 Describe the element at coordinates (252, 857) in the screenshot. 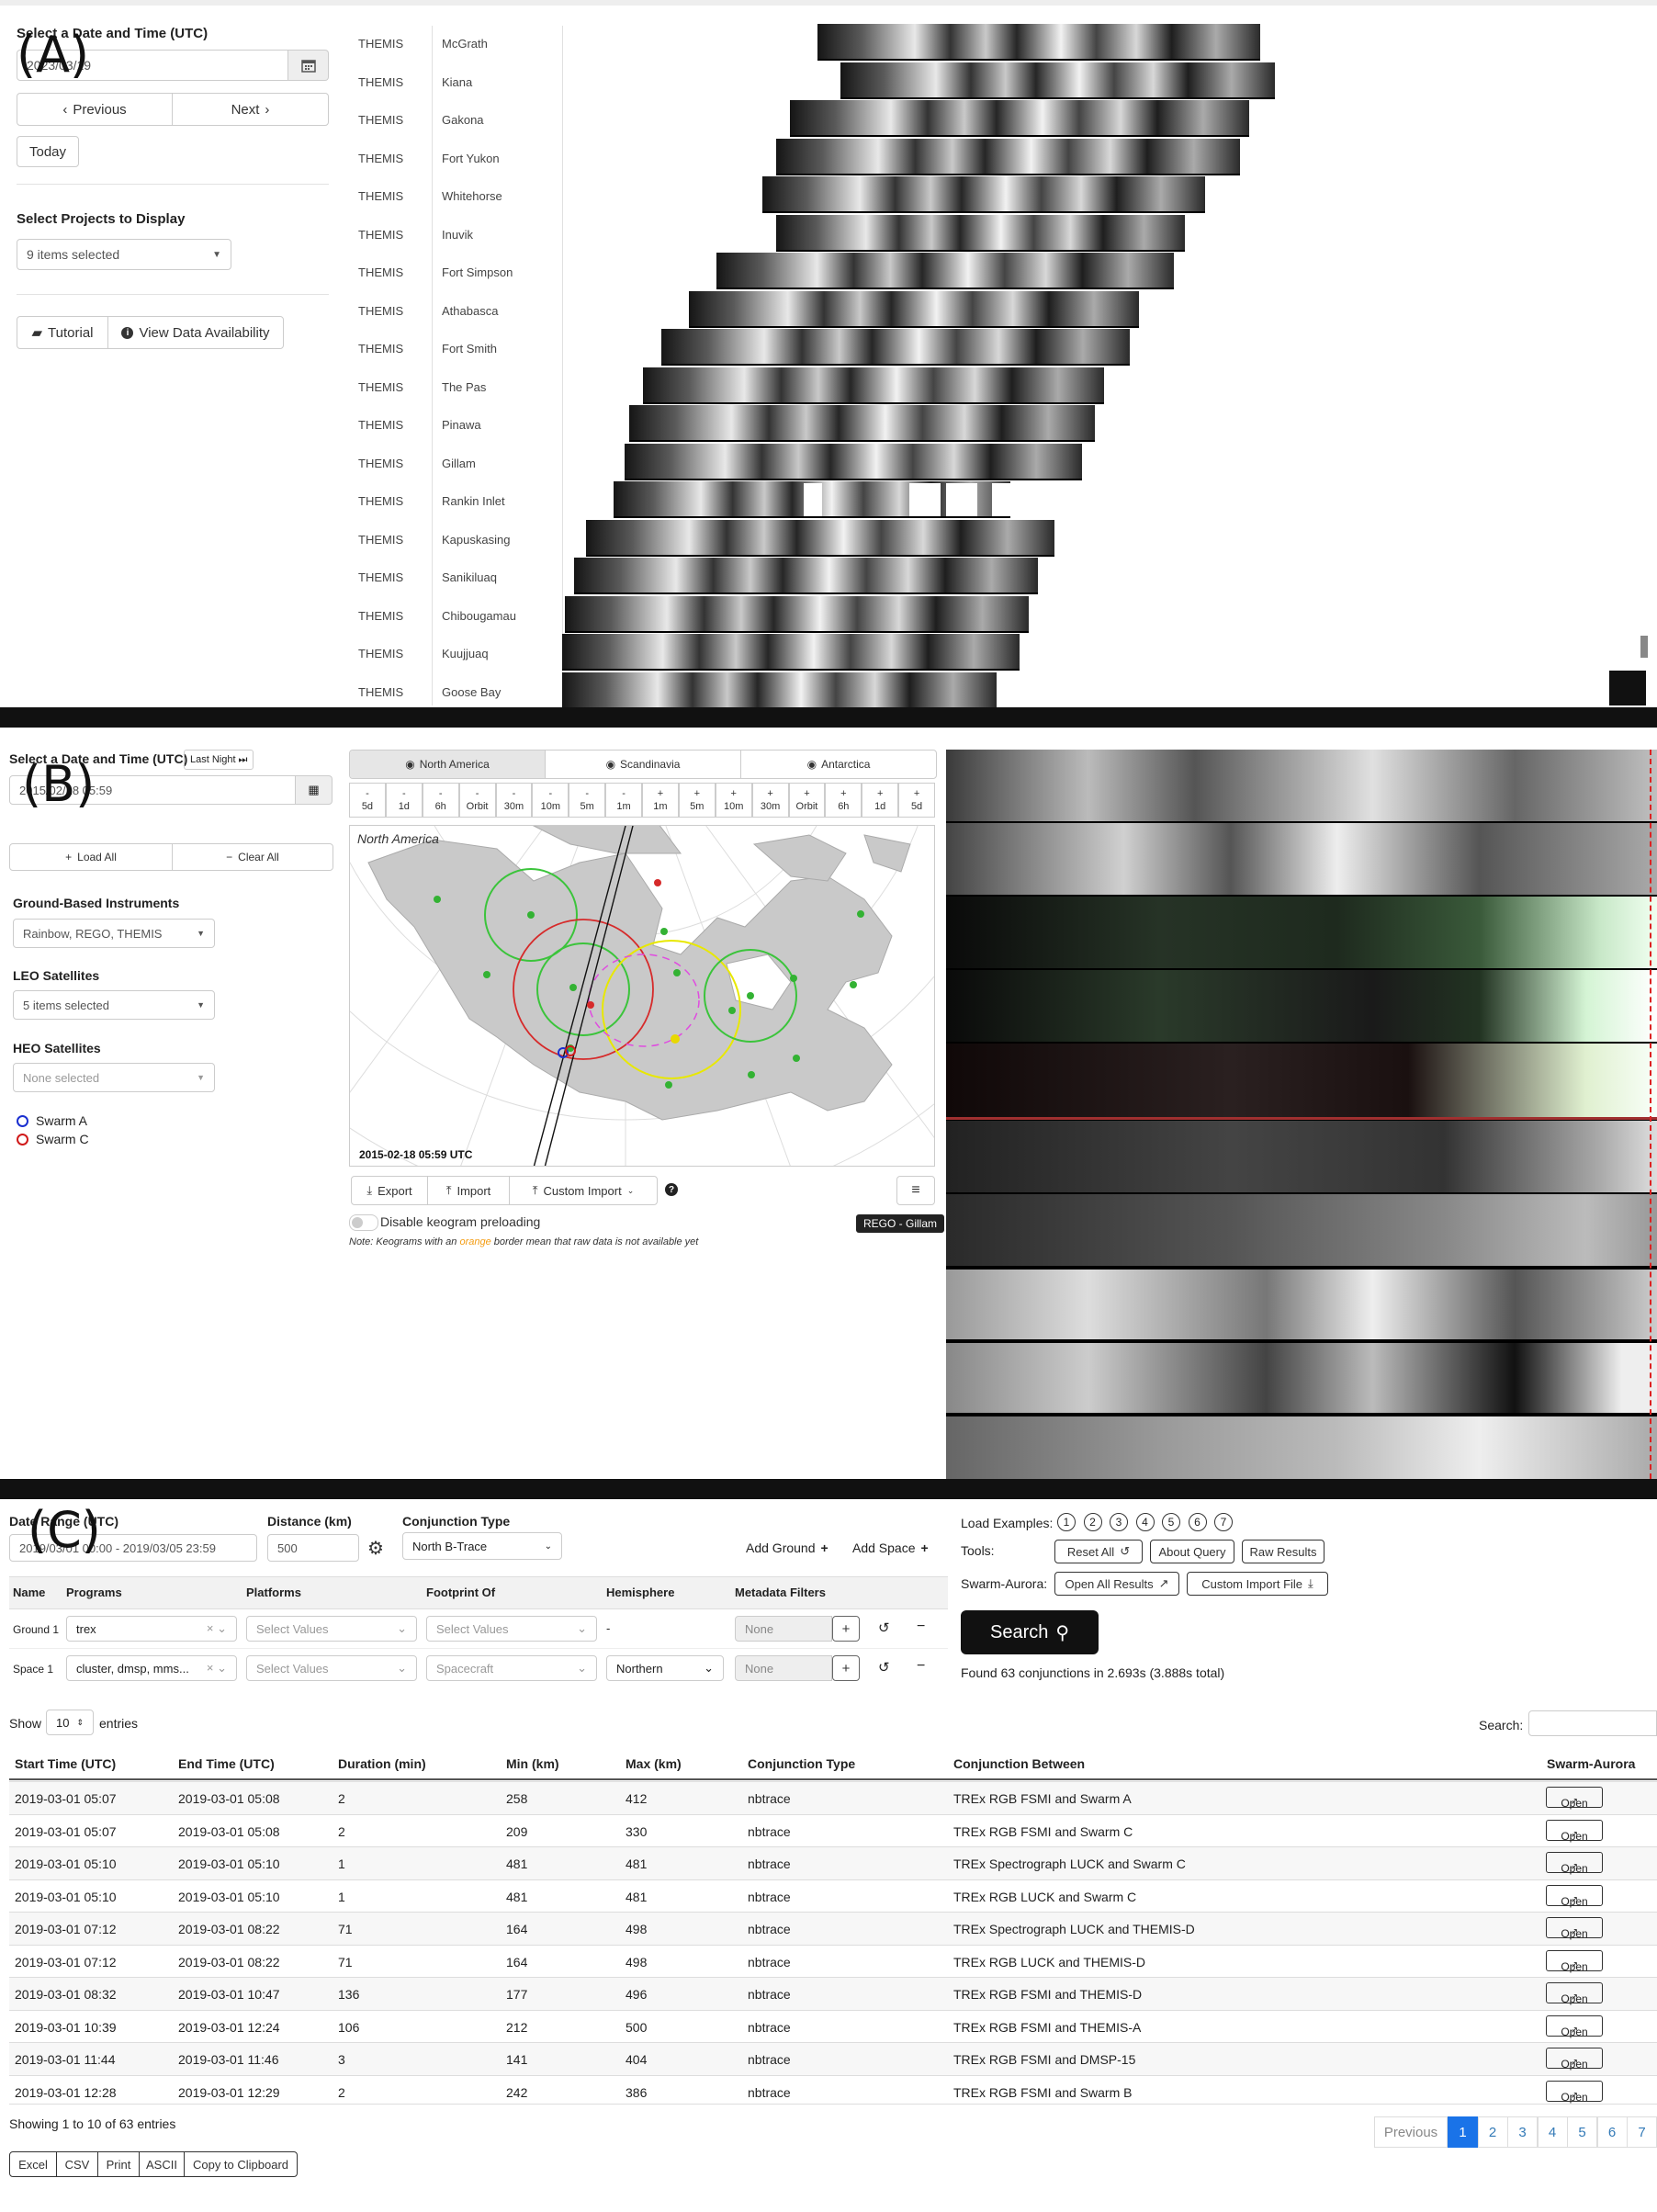

I see `clear-all-button: − Clear All` at that location.